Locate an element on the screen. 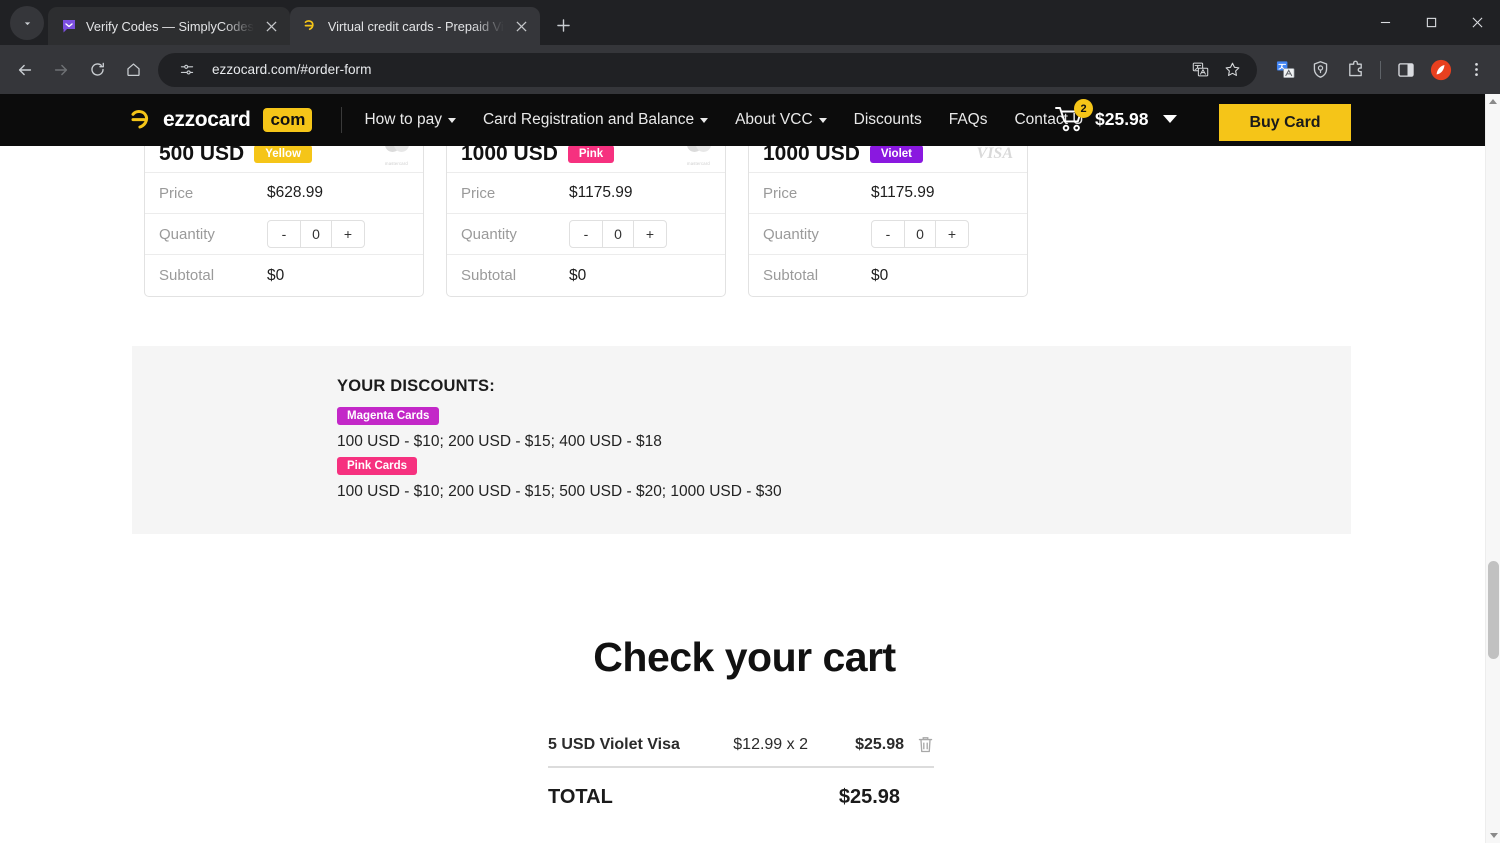 The width and height of the screenshot is (1500, 843). discount-tag: Pink Cards is located at coordinates (377, 466).